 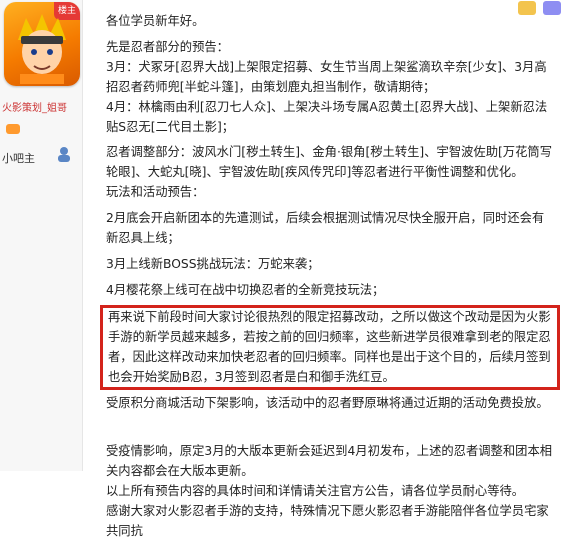 I want to click on moderator-icon, so click(x=64, y=154).